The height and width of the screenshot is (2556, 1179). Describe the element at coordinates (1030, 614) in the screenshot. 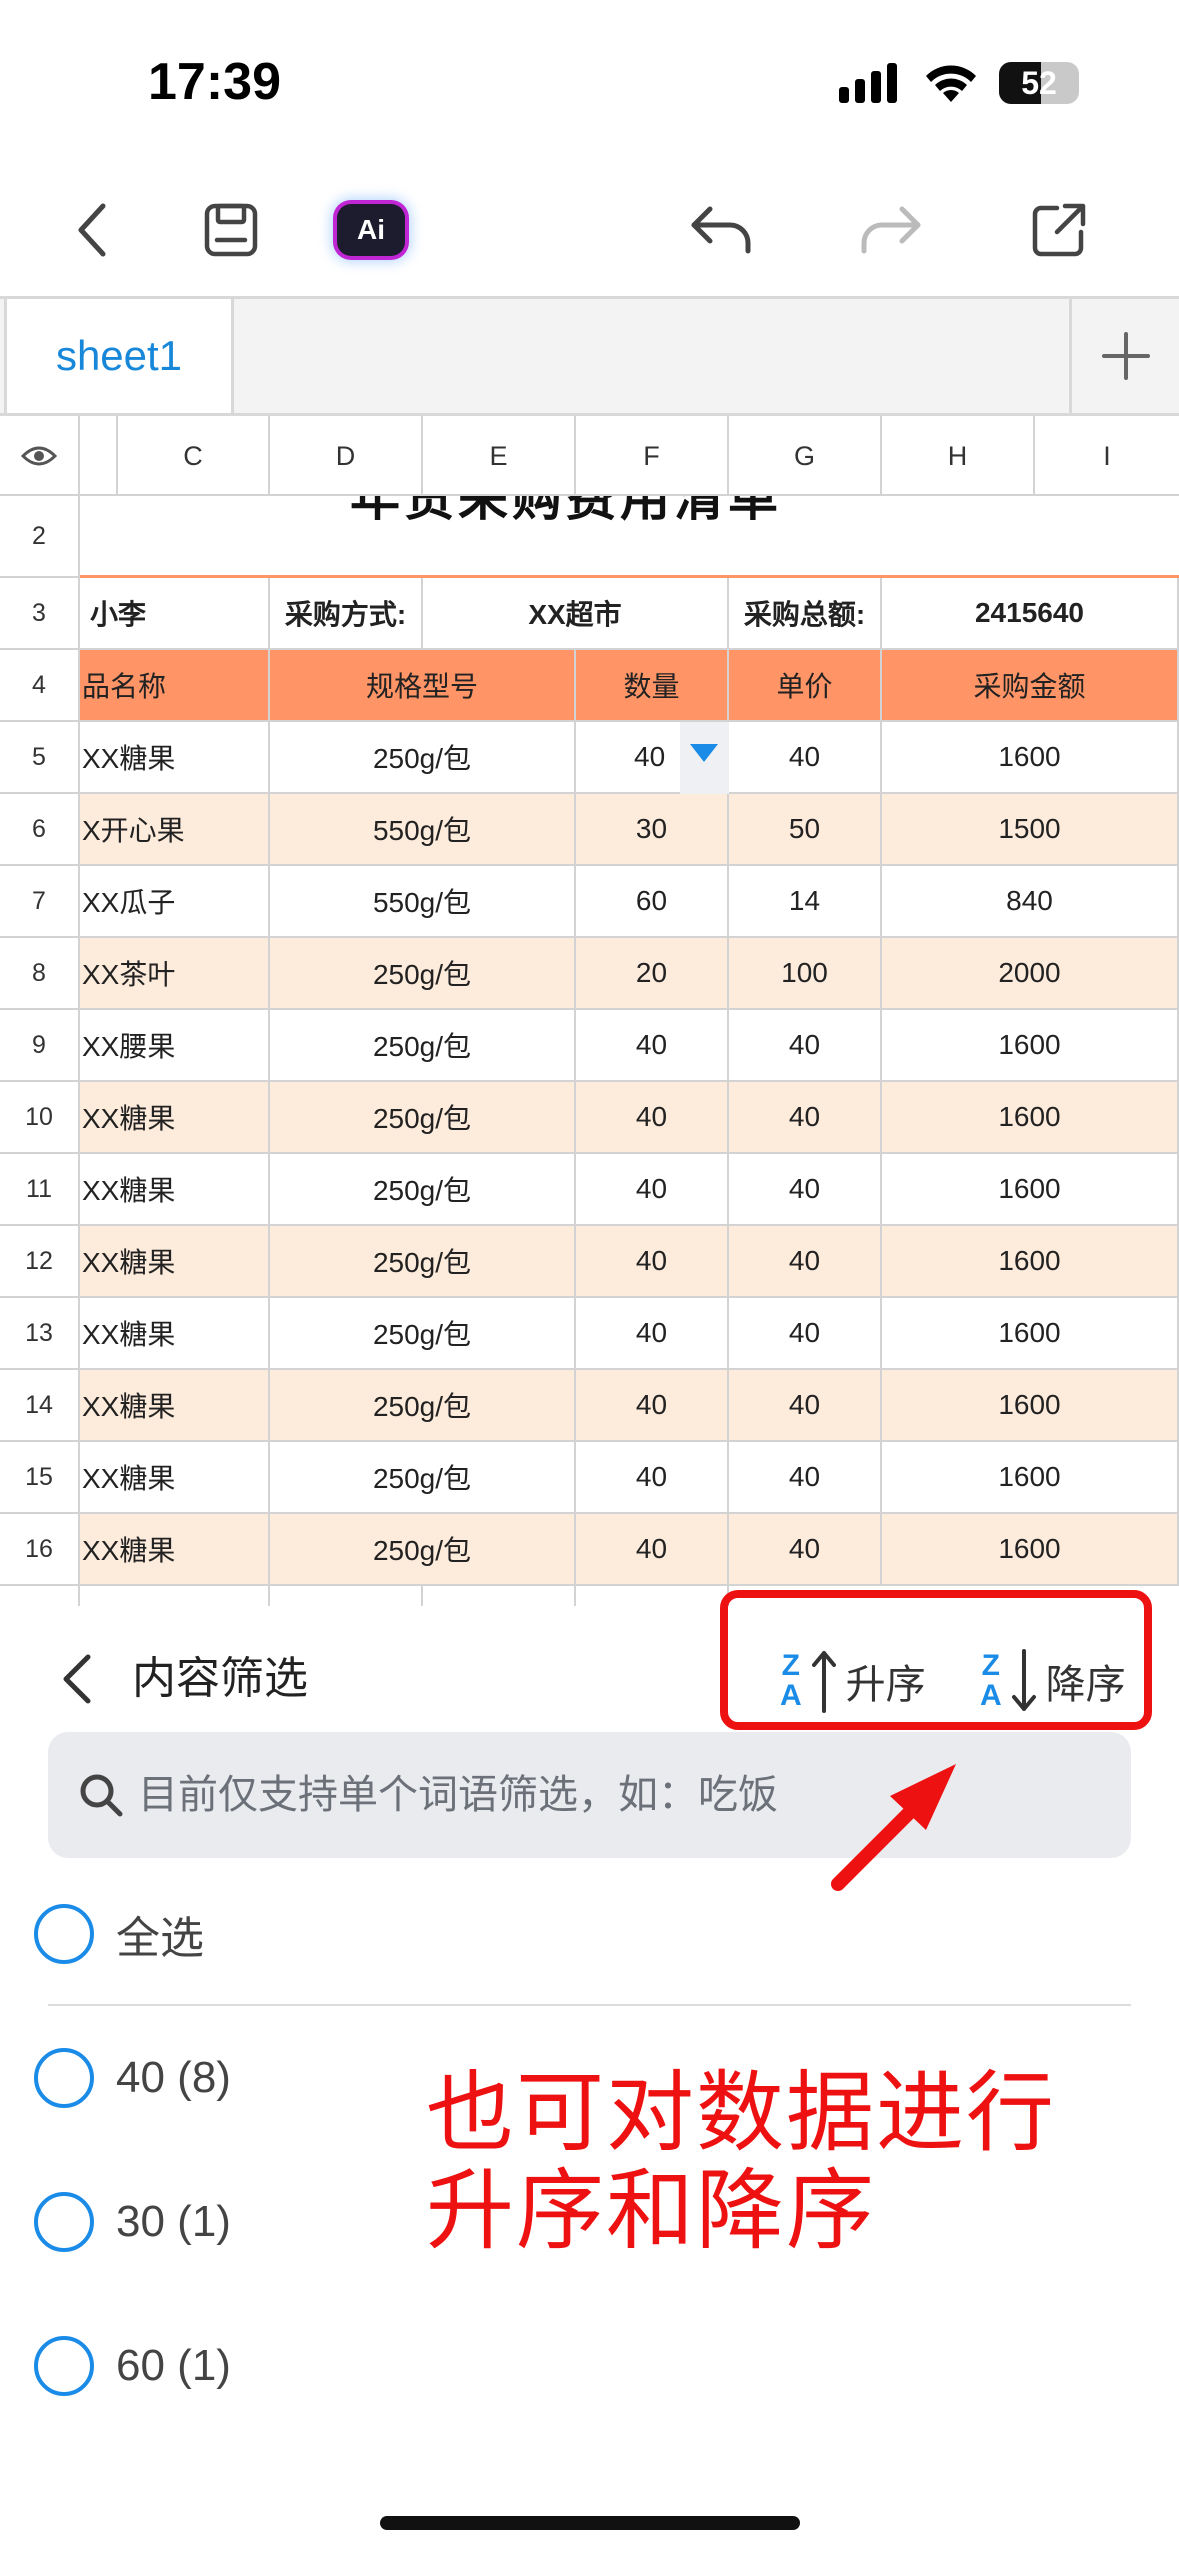

I see `total-value-cell: 2415640` at that location.